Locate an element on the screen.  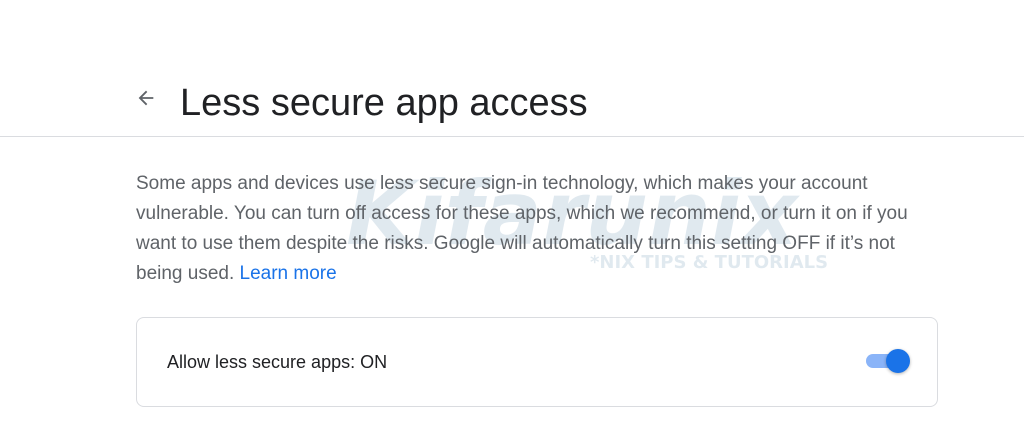
setting-label: Allow less secure apps: ON is located at coordinates (277, 362).